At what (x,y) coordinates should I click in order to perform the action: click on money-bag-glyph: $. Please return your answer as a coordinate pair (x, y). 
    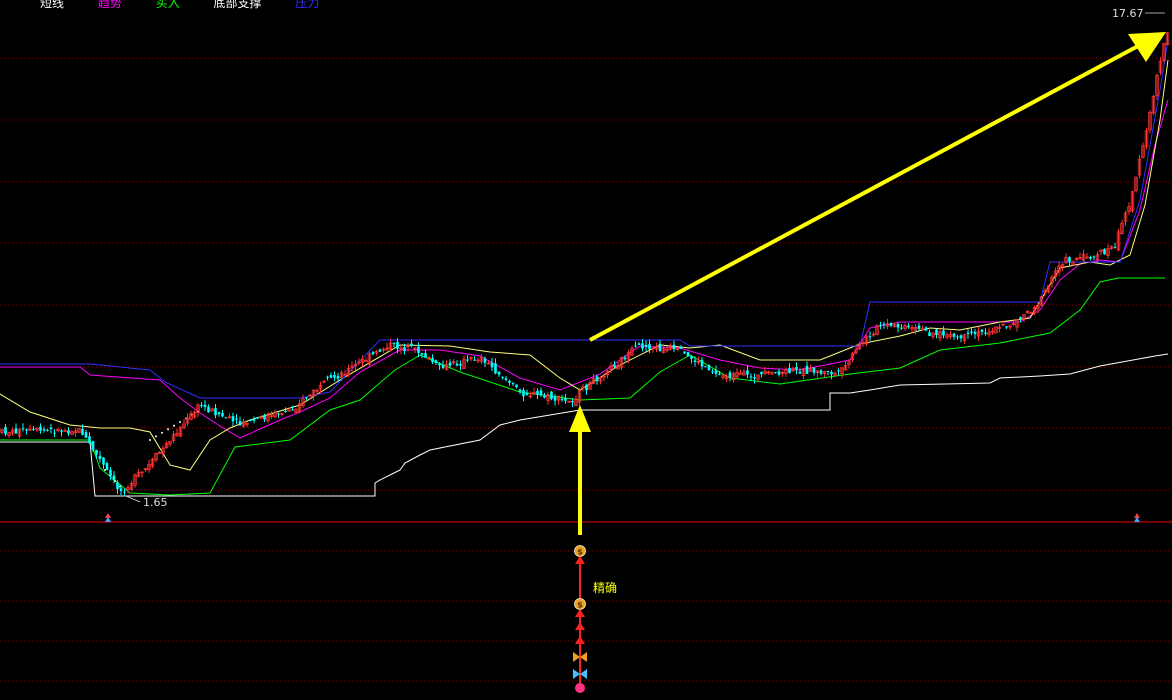
    Looking at the image, I should click on (580, 552).